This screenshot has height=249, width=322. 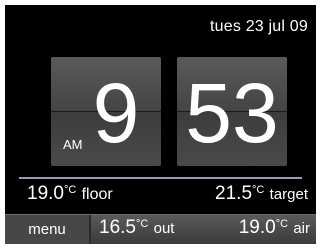 I want to click on date-display: tues 23 jul 09, so click(x=259, y=26).